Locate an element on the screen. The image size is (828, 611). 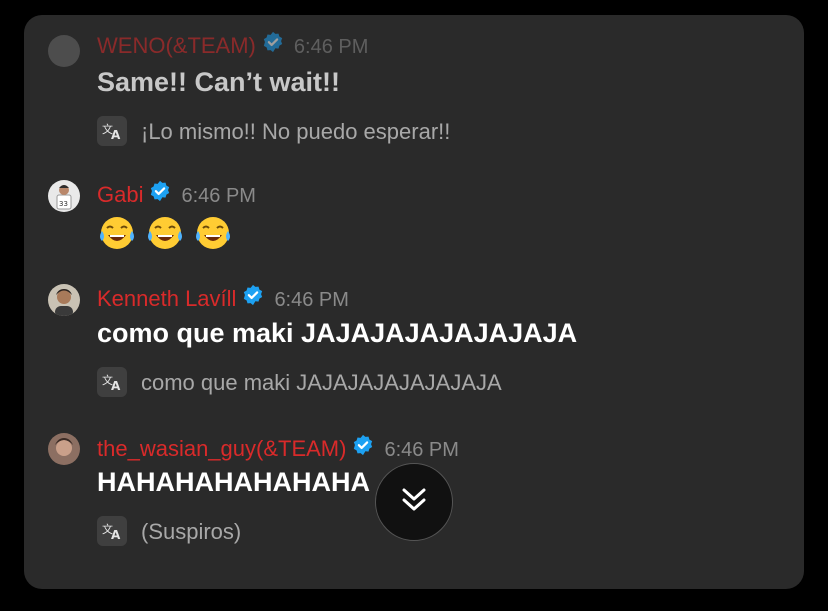
username: the_wasian_guy(&TEAM) is located at coordinates (221, 448).